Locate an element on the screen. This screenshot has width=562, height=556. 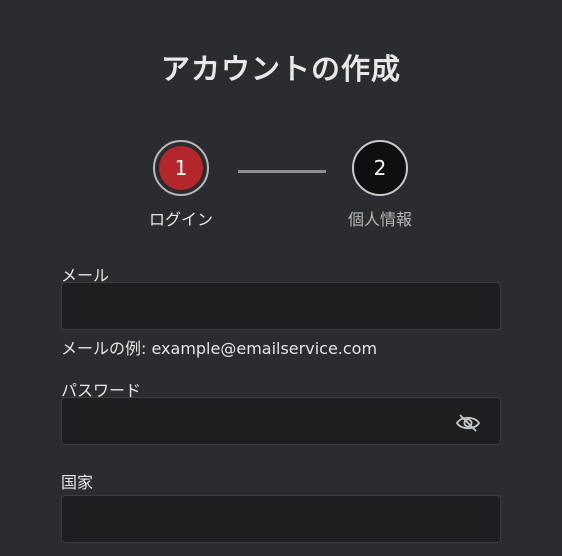
step-indicator: 1 is located at coordinates (181, 168).